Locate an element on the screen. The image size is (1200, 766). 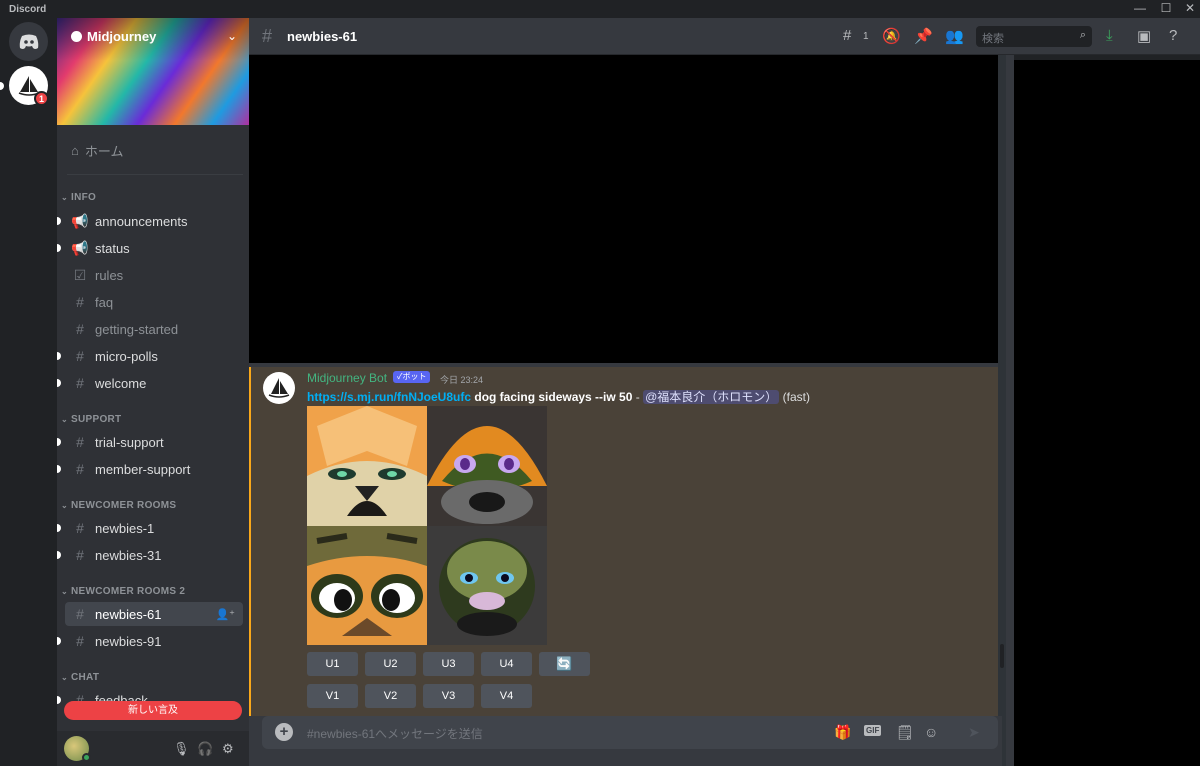
pin-icon: 📌 is located at coordinates (923, 36).